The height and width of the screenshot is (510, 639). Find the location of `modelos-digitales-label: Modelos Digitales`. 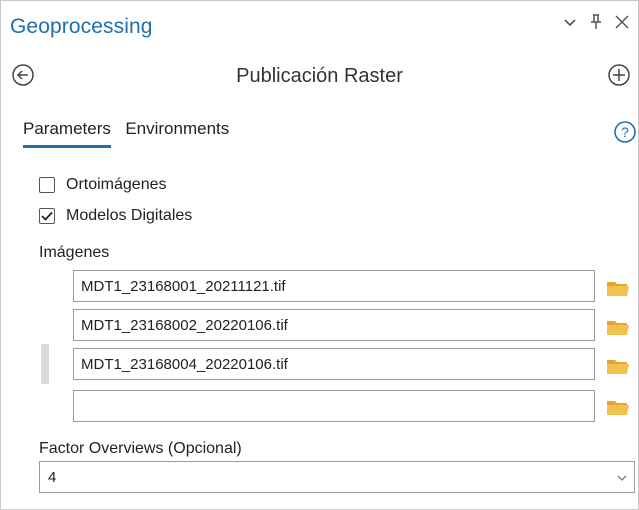

modelos-digitales-label: Modelos Digitales is located at coordinates (129, 215).